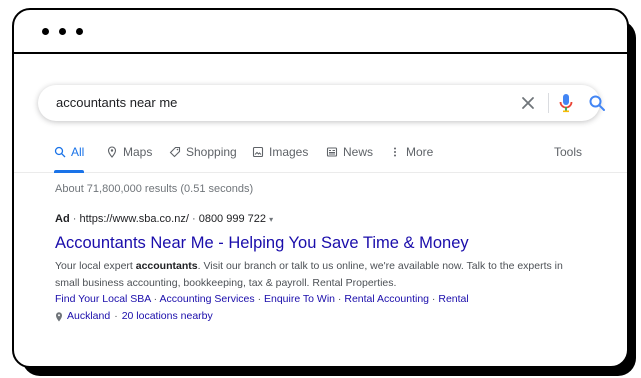 This screenshot has width=641, height=378. Describe the element at coordinates (88, 316) in the screenshot. I see `location-link: Auckland` at that location.